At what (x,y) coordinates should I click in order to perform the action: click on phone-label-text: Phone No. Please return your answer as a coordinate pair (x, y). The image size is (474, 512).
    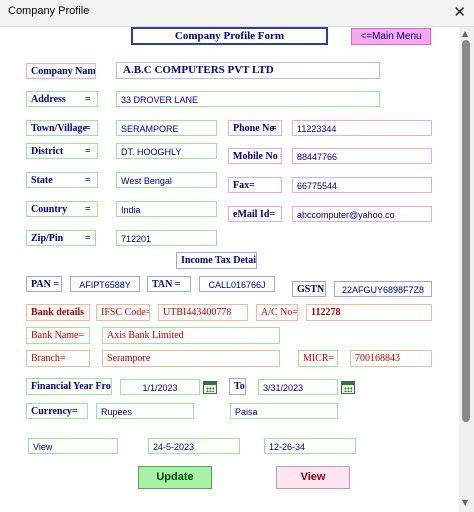
    Looking at the image, I should click on (254, 128).